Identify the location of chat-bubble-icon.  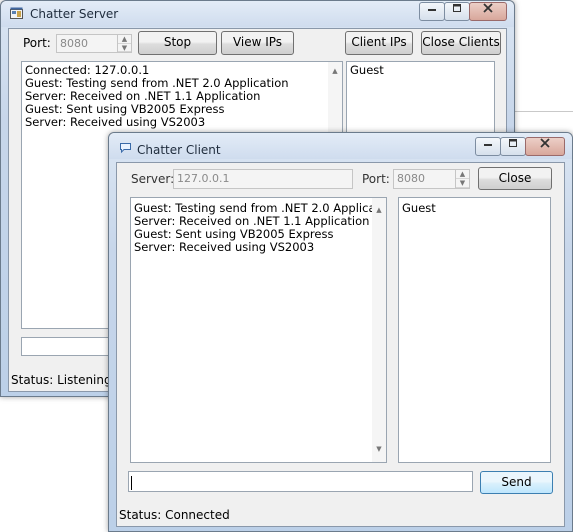
(125, 148).